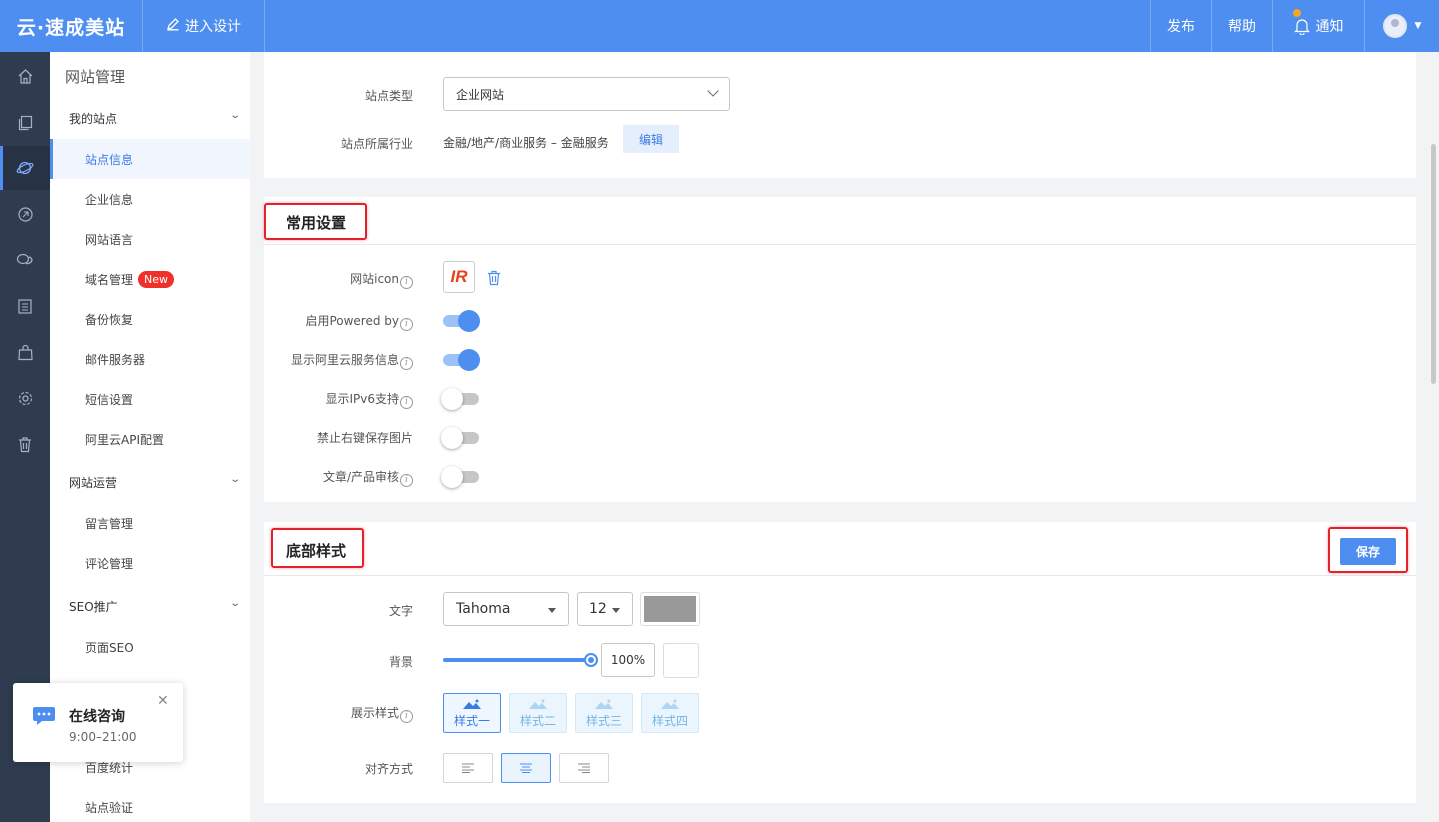 The width and height of the screenshot is (1439, 822). What do you see at coordinates (1241, 26) in the screenshot?
I see `help-button: 帮助` at bounding box center [1241, 26].